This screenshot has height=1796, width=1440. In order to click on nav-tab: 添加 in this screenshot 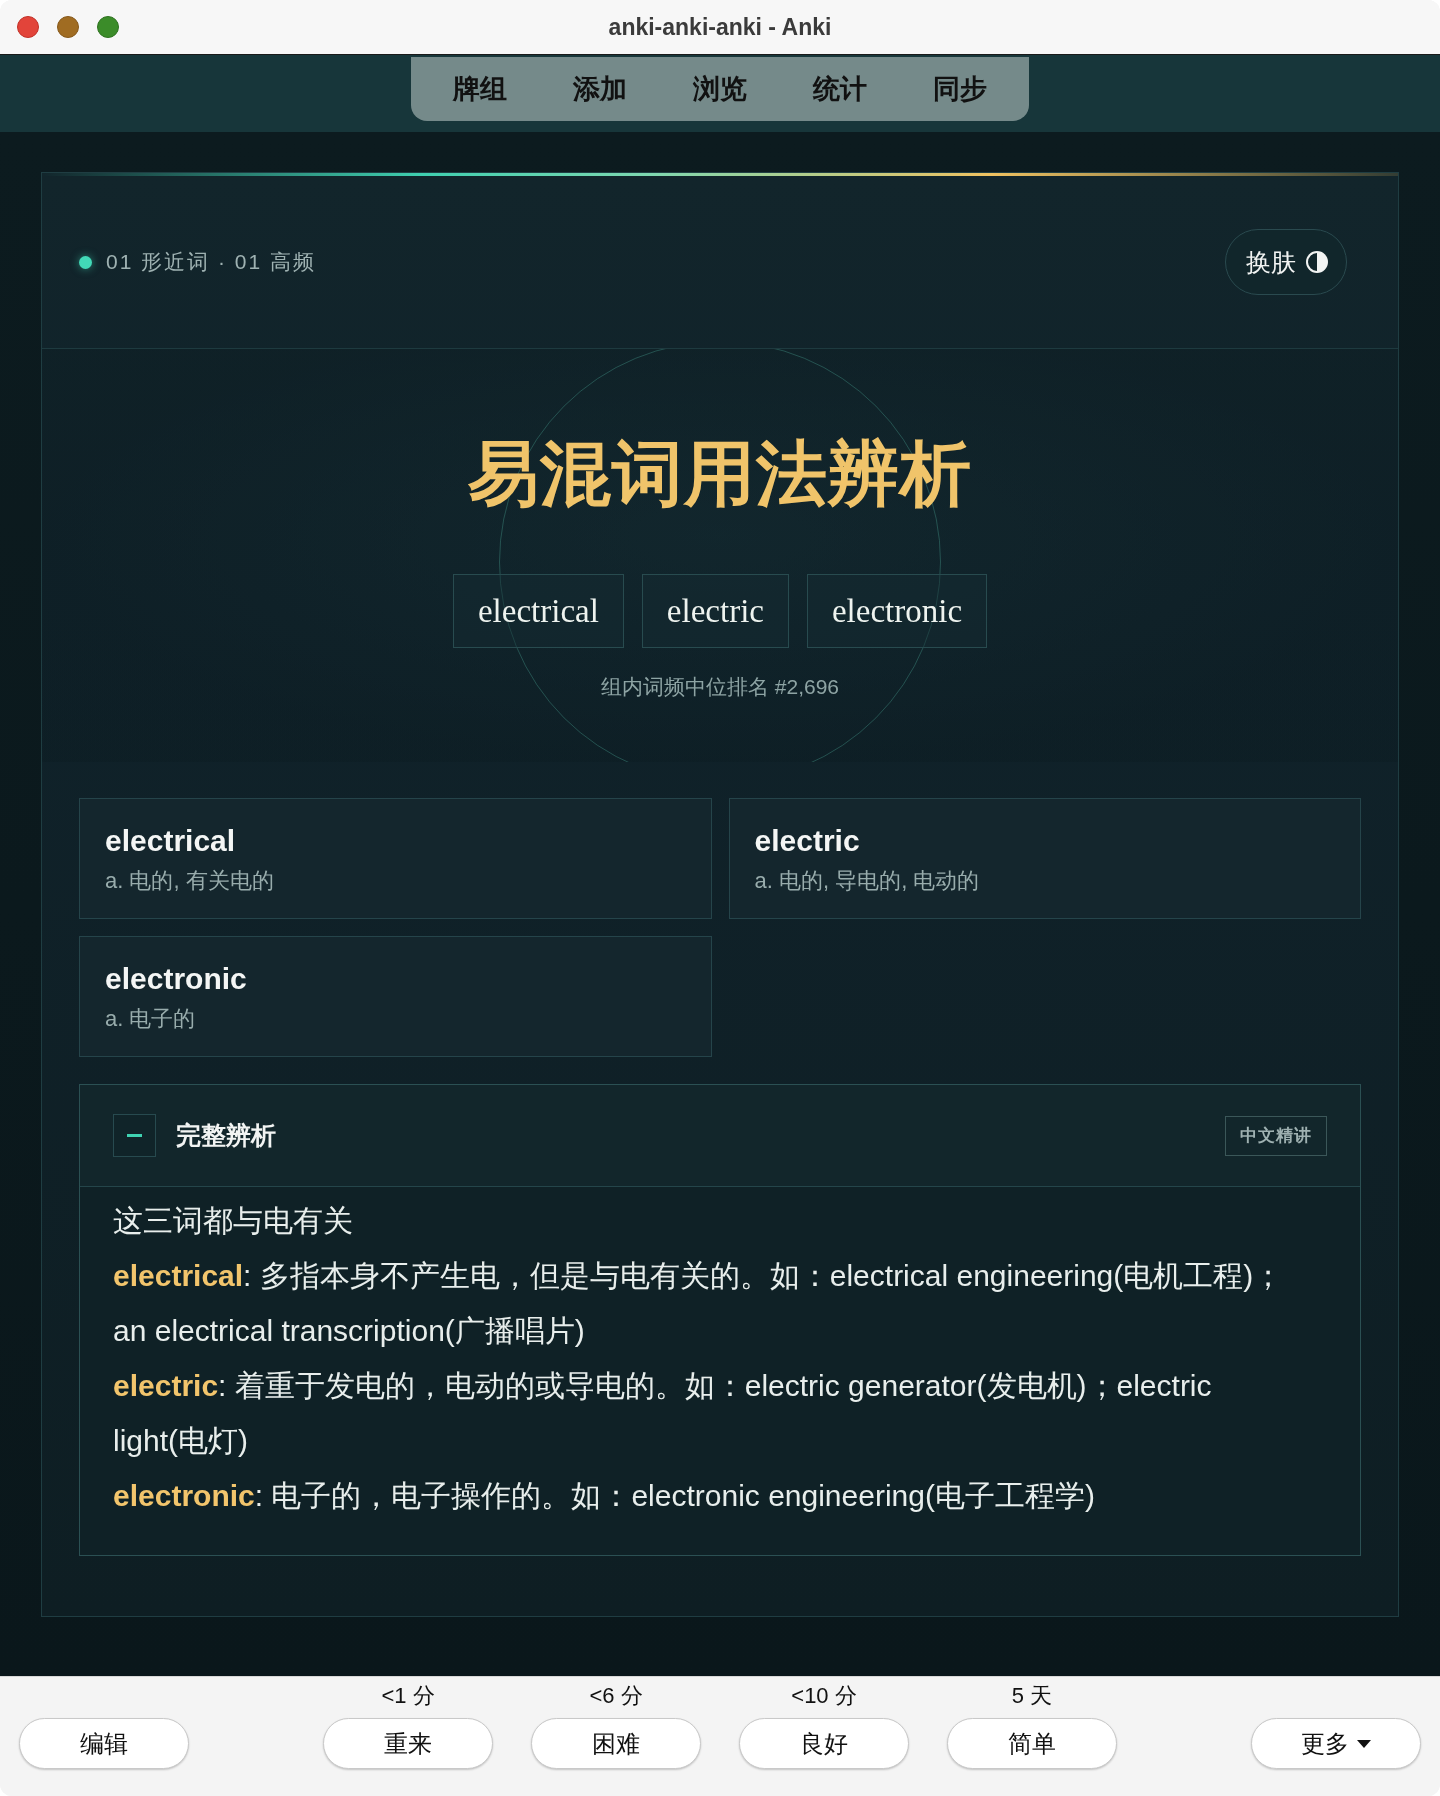, I will do `click(600, 89)`.